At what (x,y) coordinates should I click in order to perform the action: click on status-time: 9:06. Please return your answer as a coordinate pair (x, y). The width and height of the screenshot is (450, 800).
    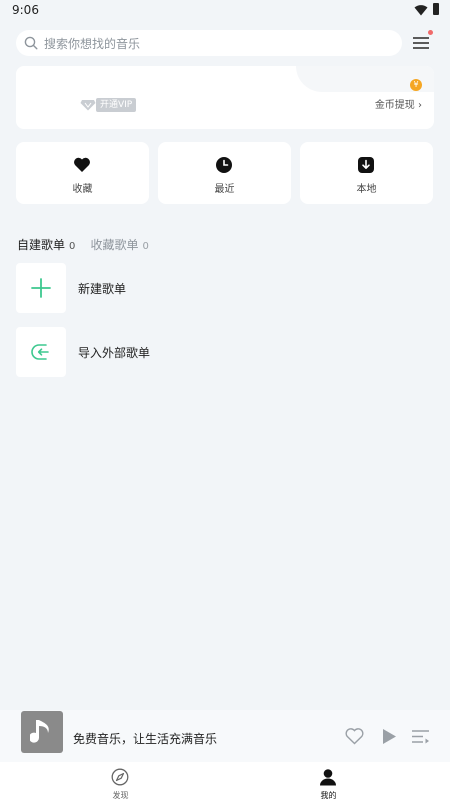
    Looking at the image, I should click on (25, 10).